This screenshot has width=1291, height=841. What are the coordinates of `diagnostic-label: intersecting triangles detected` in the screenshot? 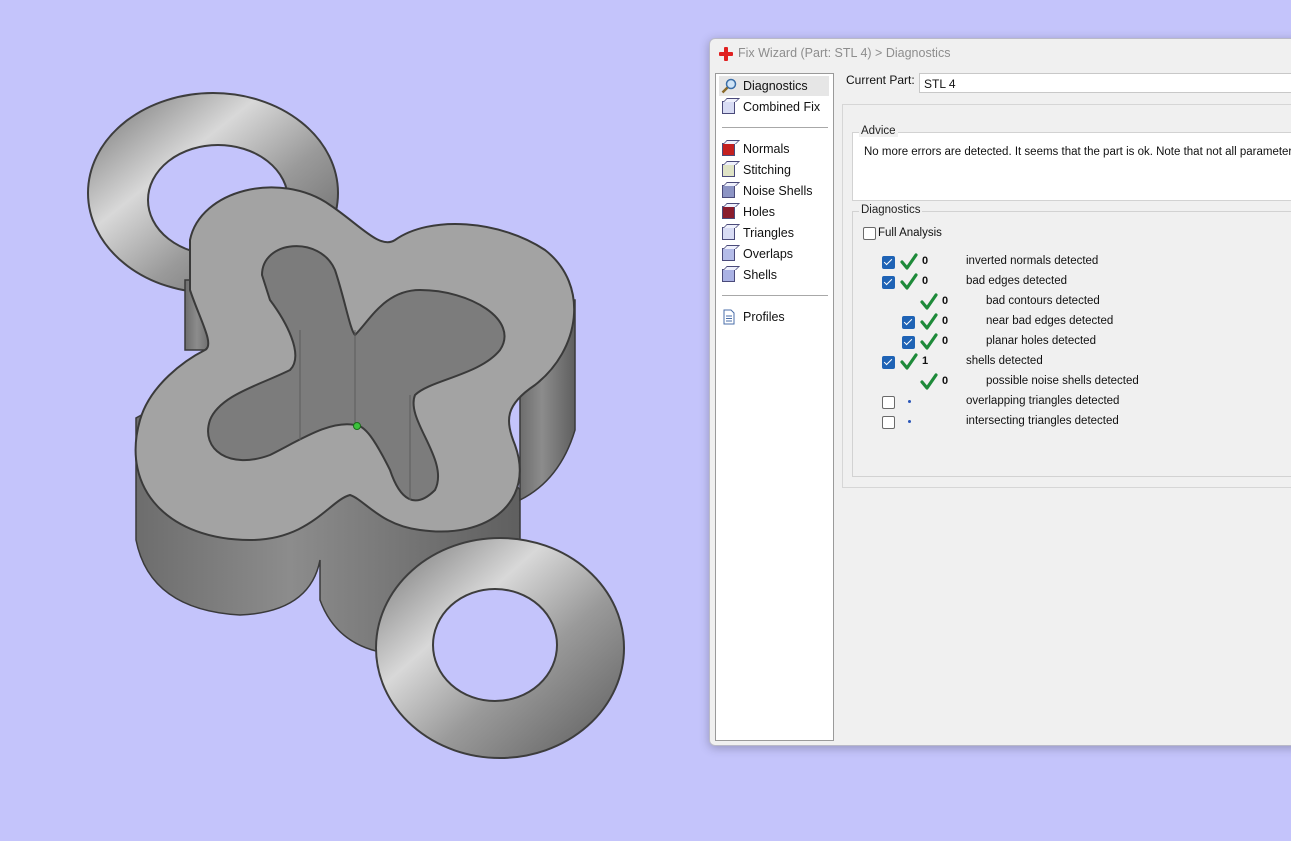 It's located at (1042, 421).